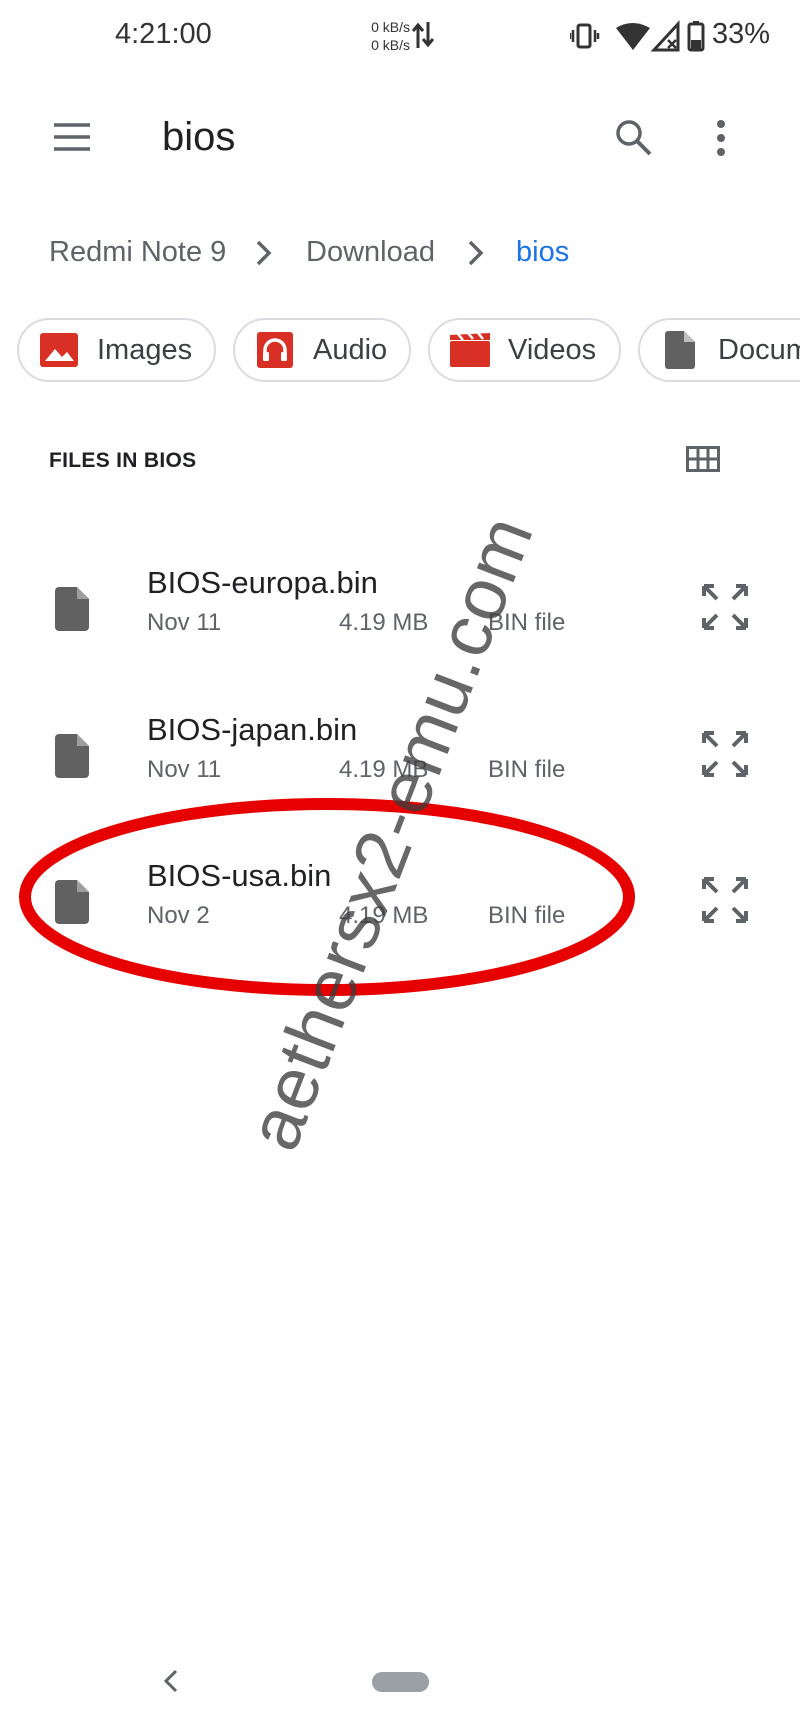 Image resolution: width=800 pixels, height=1733 pixels. I want to click on chip-label: Docum, so click(759, 349).